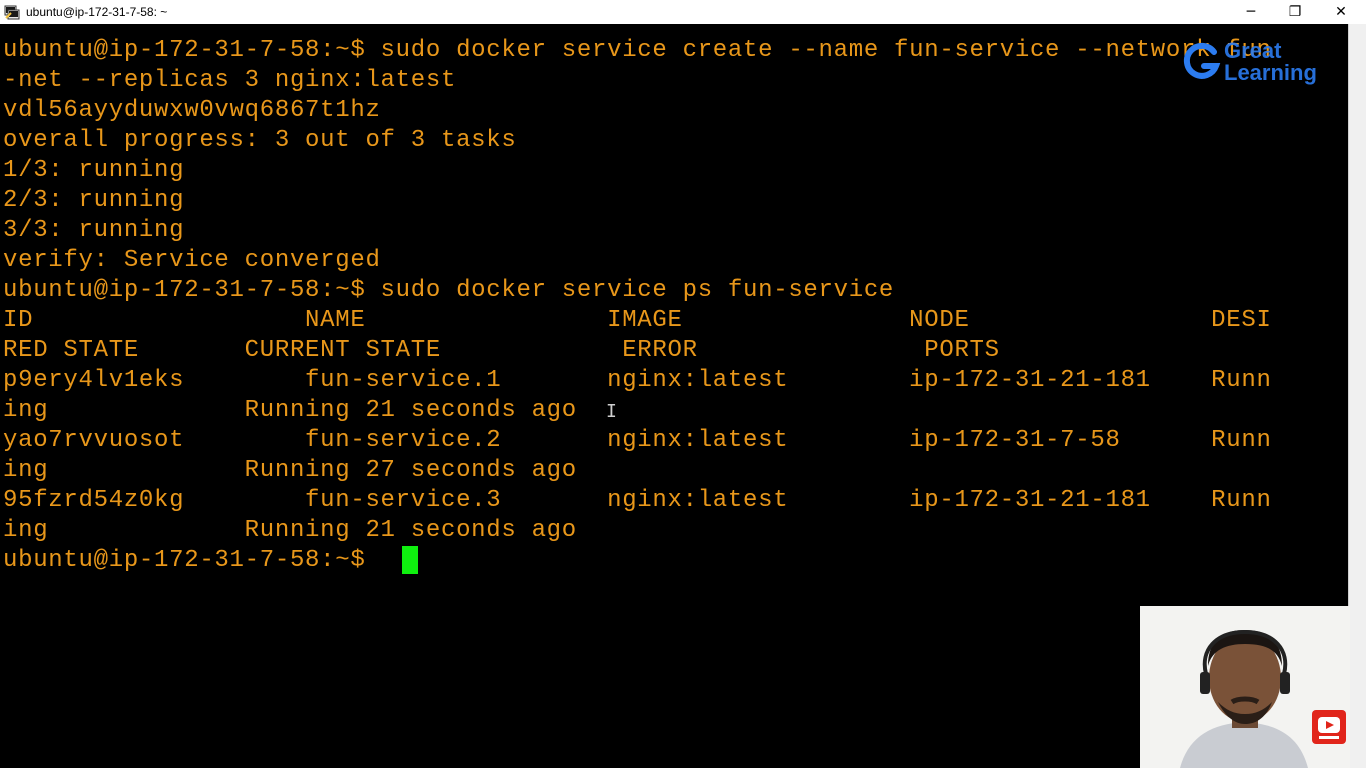  I want to click on terminal-line: 1/3: running, so click(94, 170).